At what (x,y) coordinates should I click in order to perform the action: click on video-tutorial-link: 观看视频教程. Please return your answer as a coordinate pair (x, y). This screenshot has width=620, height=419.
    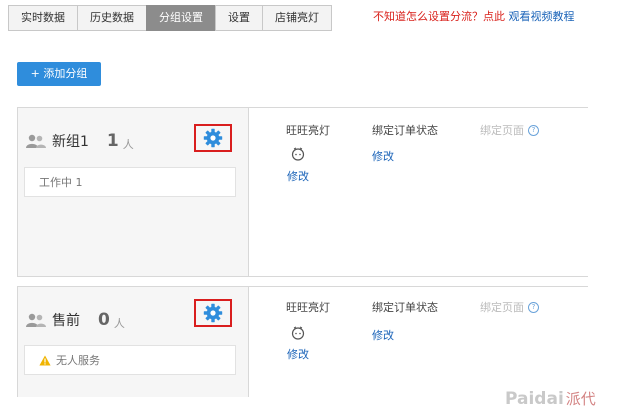
    Looking at the image, I should click on (542, 16).